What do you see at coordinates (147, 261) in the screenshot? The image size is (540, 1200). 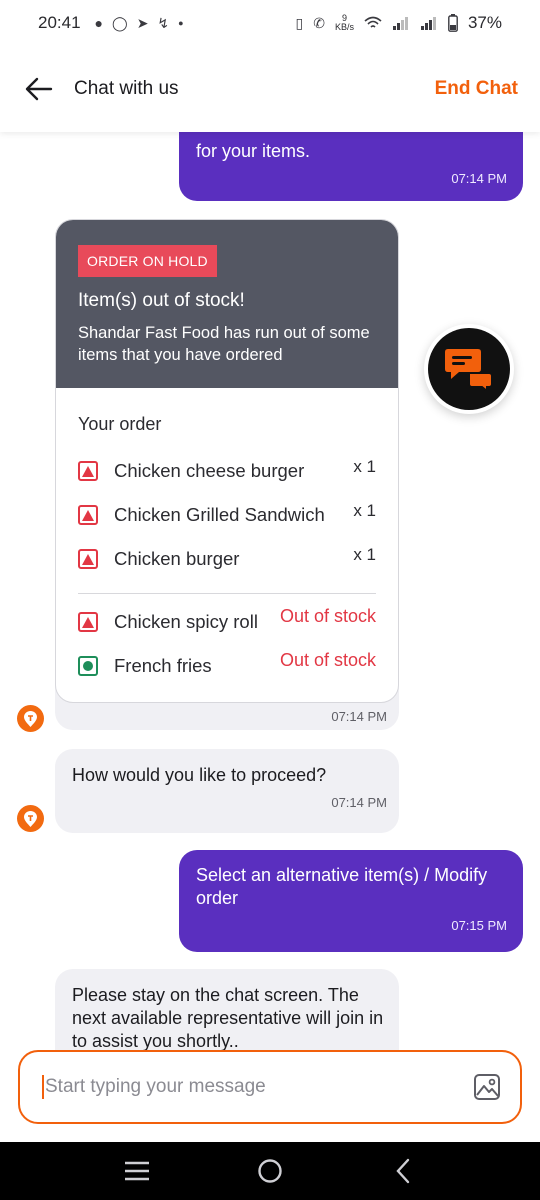 I see `order-on-hold-badge: ORDER ON HOLD` at bounding box center [147, 261].